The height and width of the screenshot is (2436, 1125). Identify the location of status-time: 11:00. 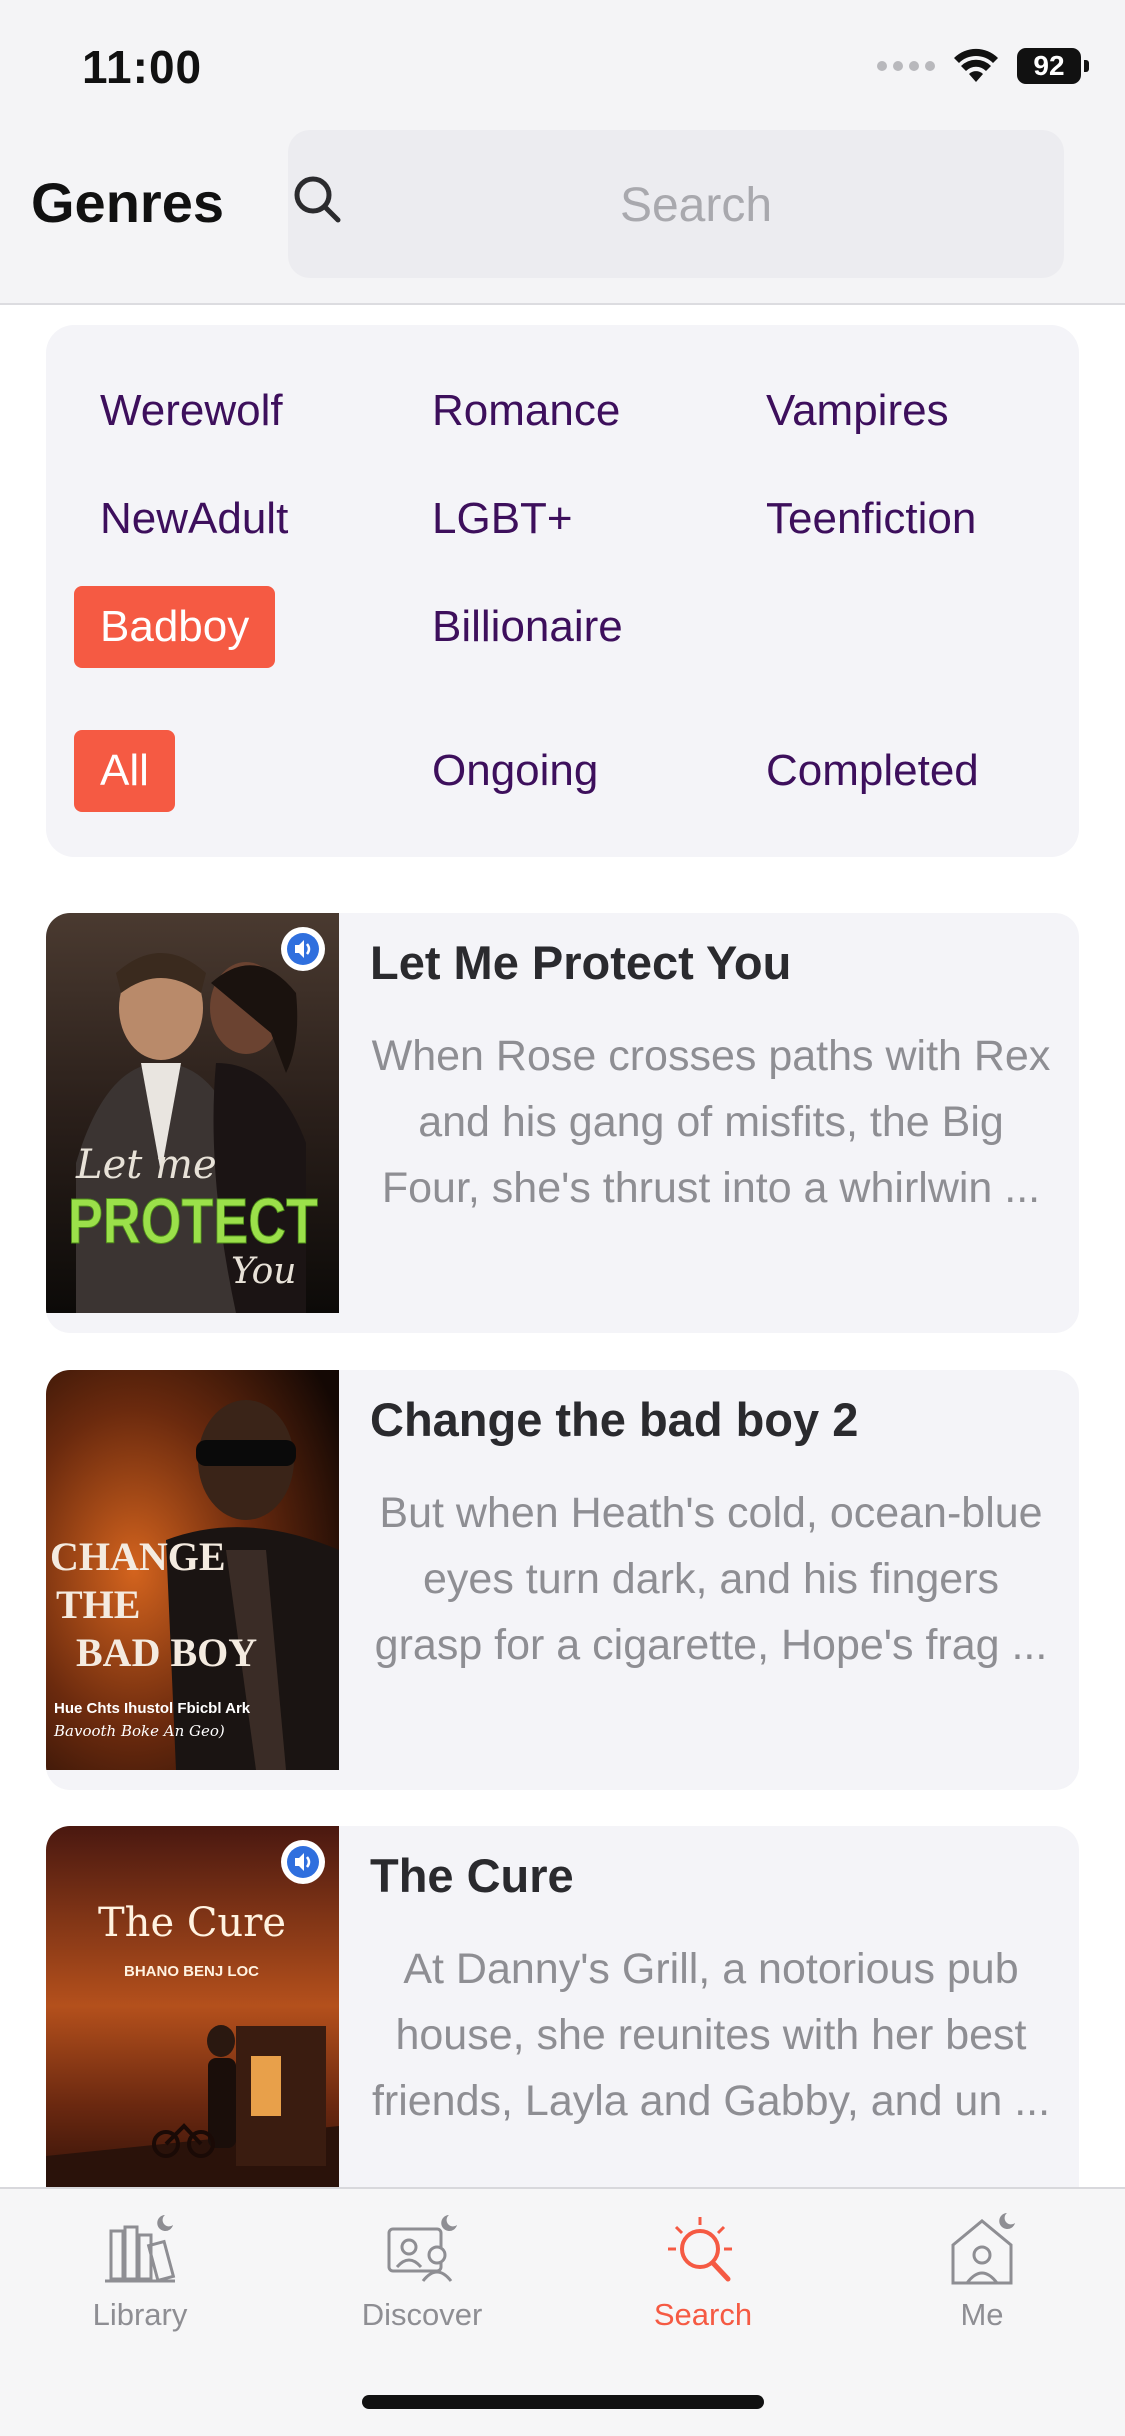
(142, 67).